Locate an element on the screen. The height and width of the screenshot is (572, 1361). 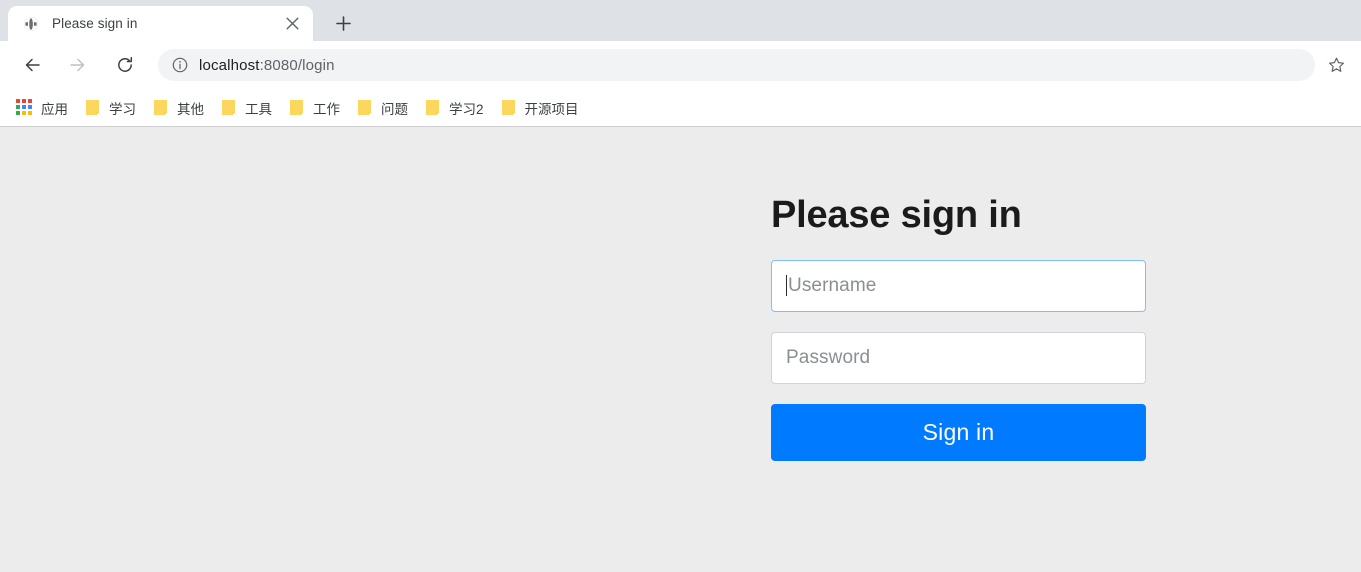
password-placeholder: Password is located at coordinates (828, 357).